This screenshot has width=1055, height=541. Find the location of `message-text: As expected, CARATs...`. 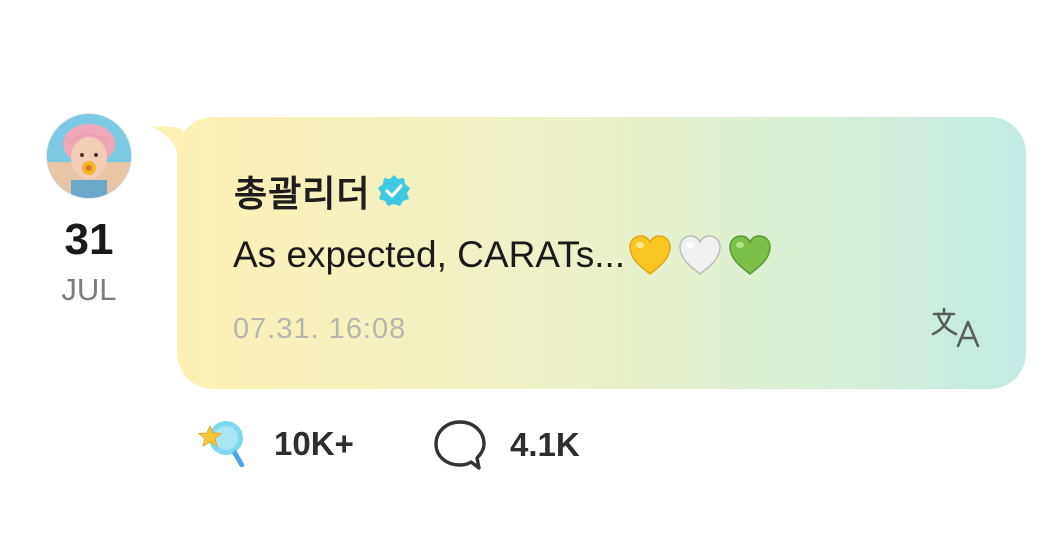

message-text: As expected, CARATs... is located at coordinates (429, 254).